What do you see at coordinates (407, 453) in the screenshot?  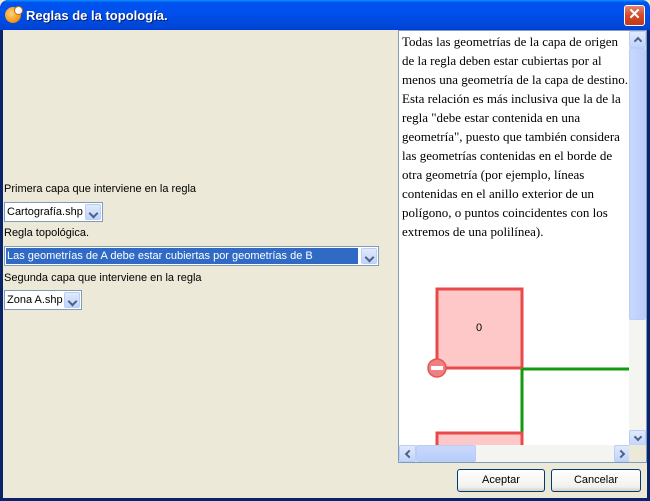 I see `scroll-left-icon` at bounding box center [407, 453].